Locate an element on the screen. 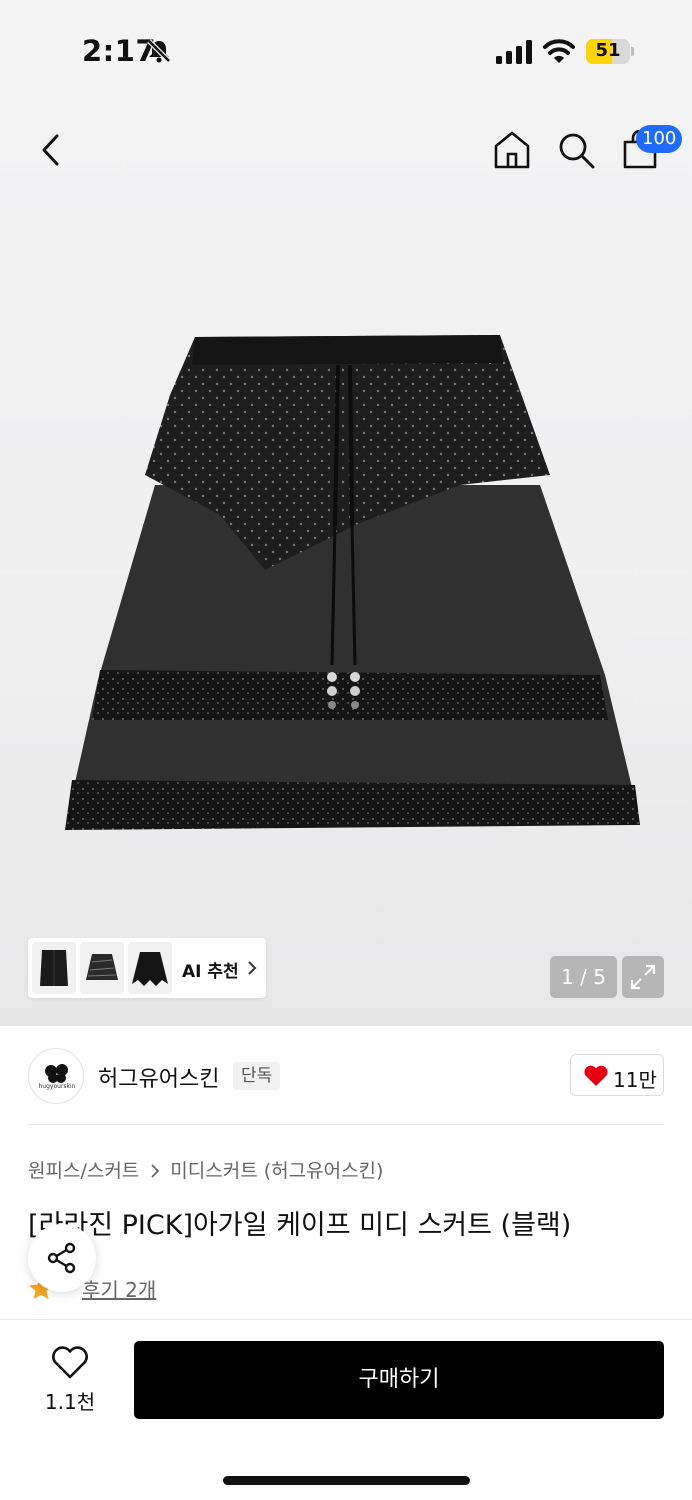  wishlist-button: 1.1천 is located at coordinates (70, 1379).